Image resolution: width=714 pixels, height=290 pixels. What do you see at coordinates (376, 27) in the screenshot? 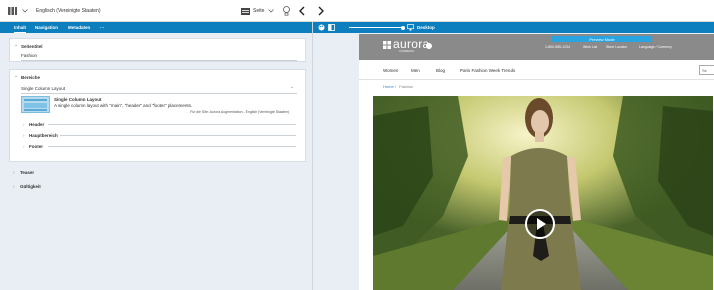
I see `device-width-slider` at bounding box center [376, 27].